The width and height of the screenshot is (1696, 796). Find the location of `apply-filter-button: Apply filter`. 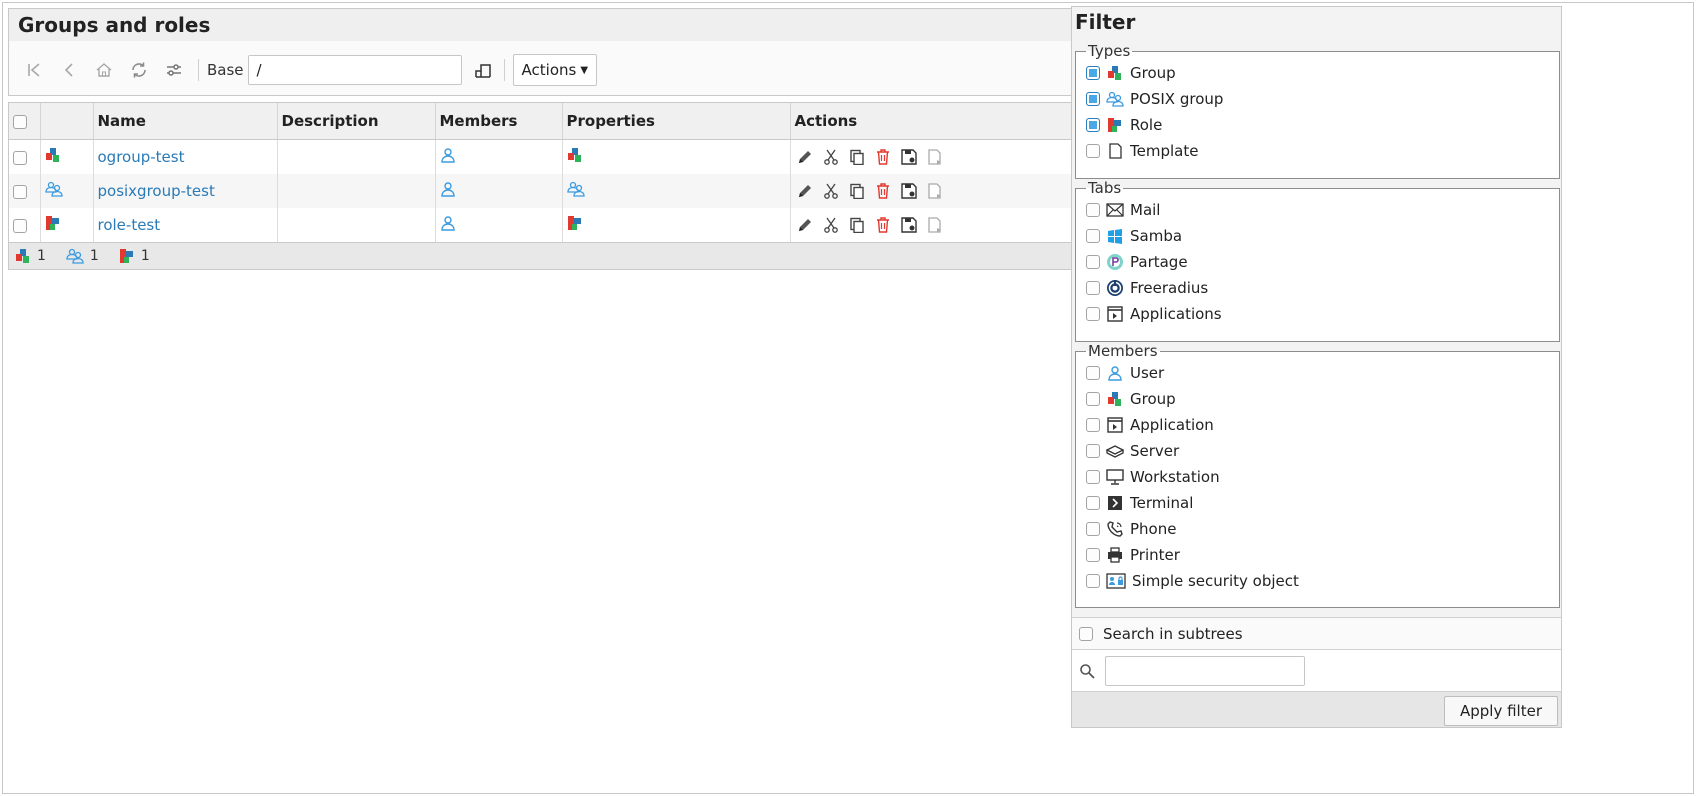

apply-filter-button: Apply filter is located at coordinates (1500, 711).